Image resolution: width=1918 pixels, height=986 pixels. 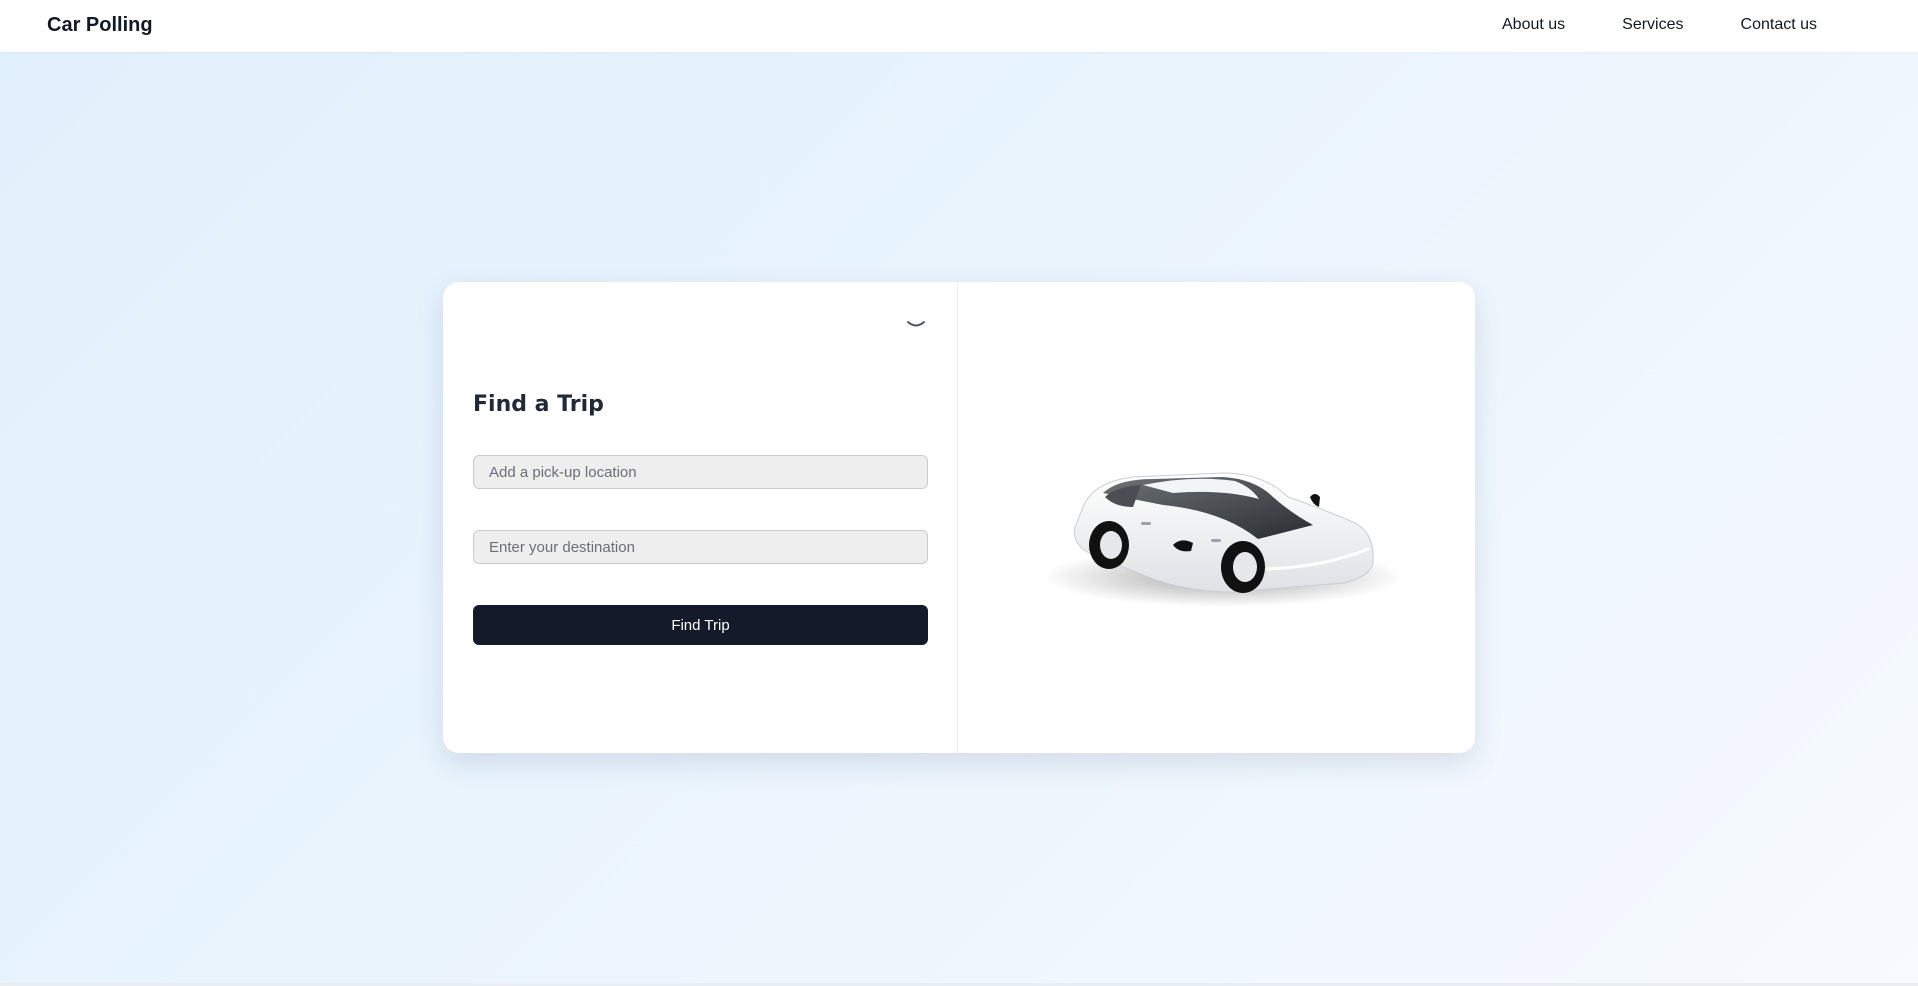 What do you see at coordinates (1652, 25) in the screenshot?
I see `nav-link-services: Services` at bounding box center [1652, 25].